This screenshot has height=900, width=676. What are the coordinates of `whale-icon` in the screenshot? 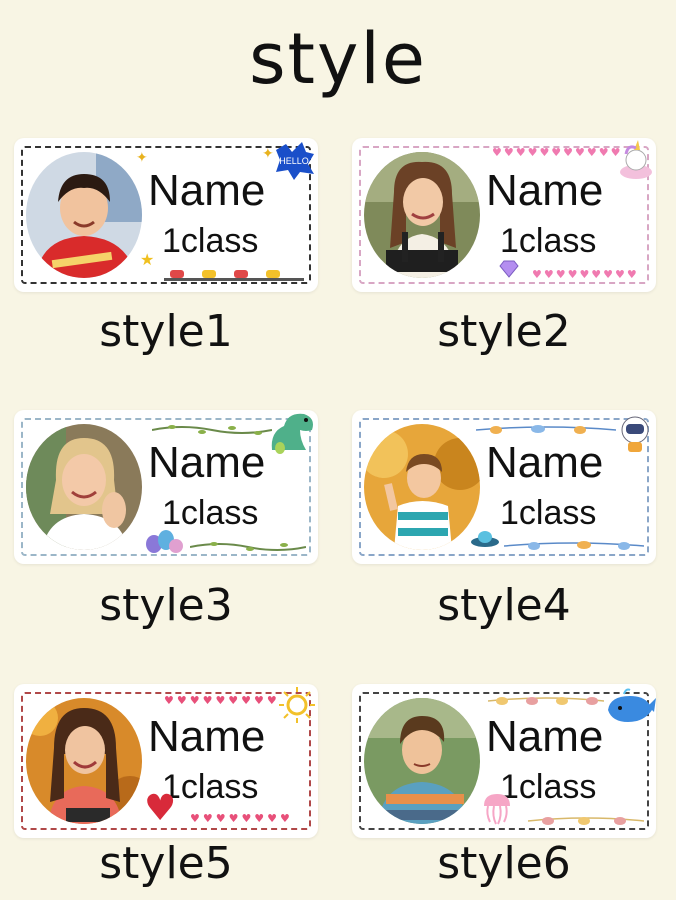 It's located at (632, 705).